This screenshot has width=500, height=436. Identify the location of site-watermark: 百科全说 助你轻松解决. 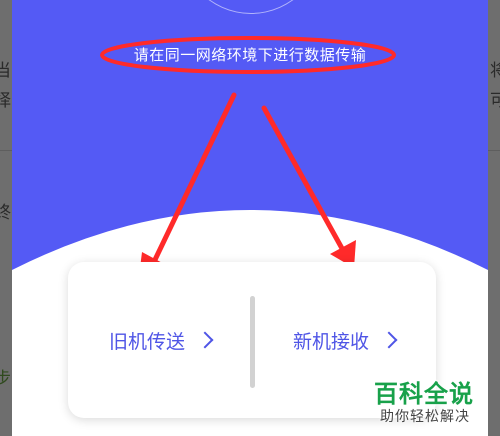
(431, 402).